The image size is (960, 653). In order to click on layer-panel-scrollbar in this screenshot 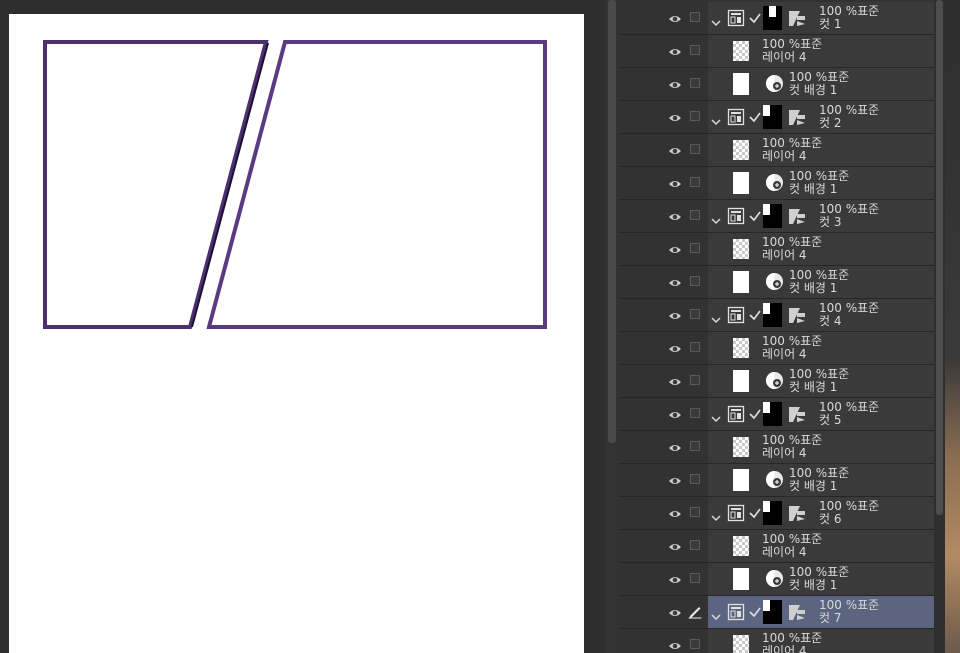, I will do `click(939, 326)`.